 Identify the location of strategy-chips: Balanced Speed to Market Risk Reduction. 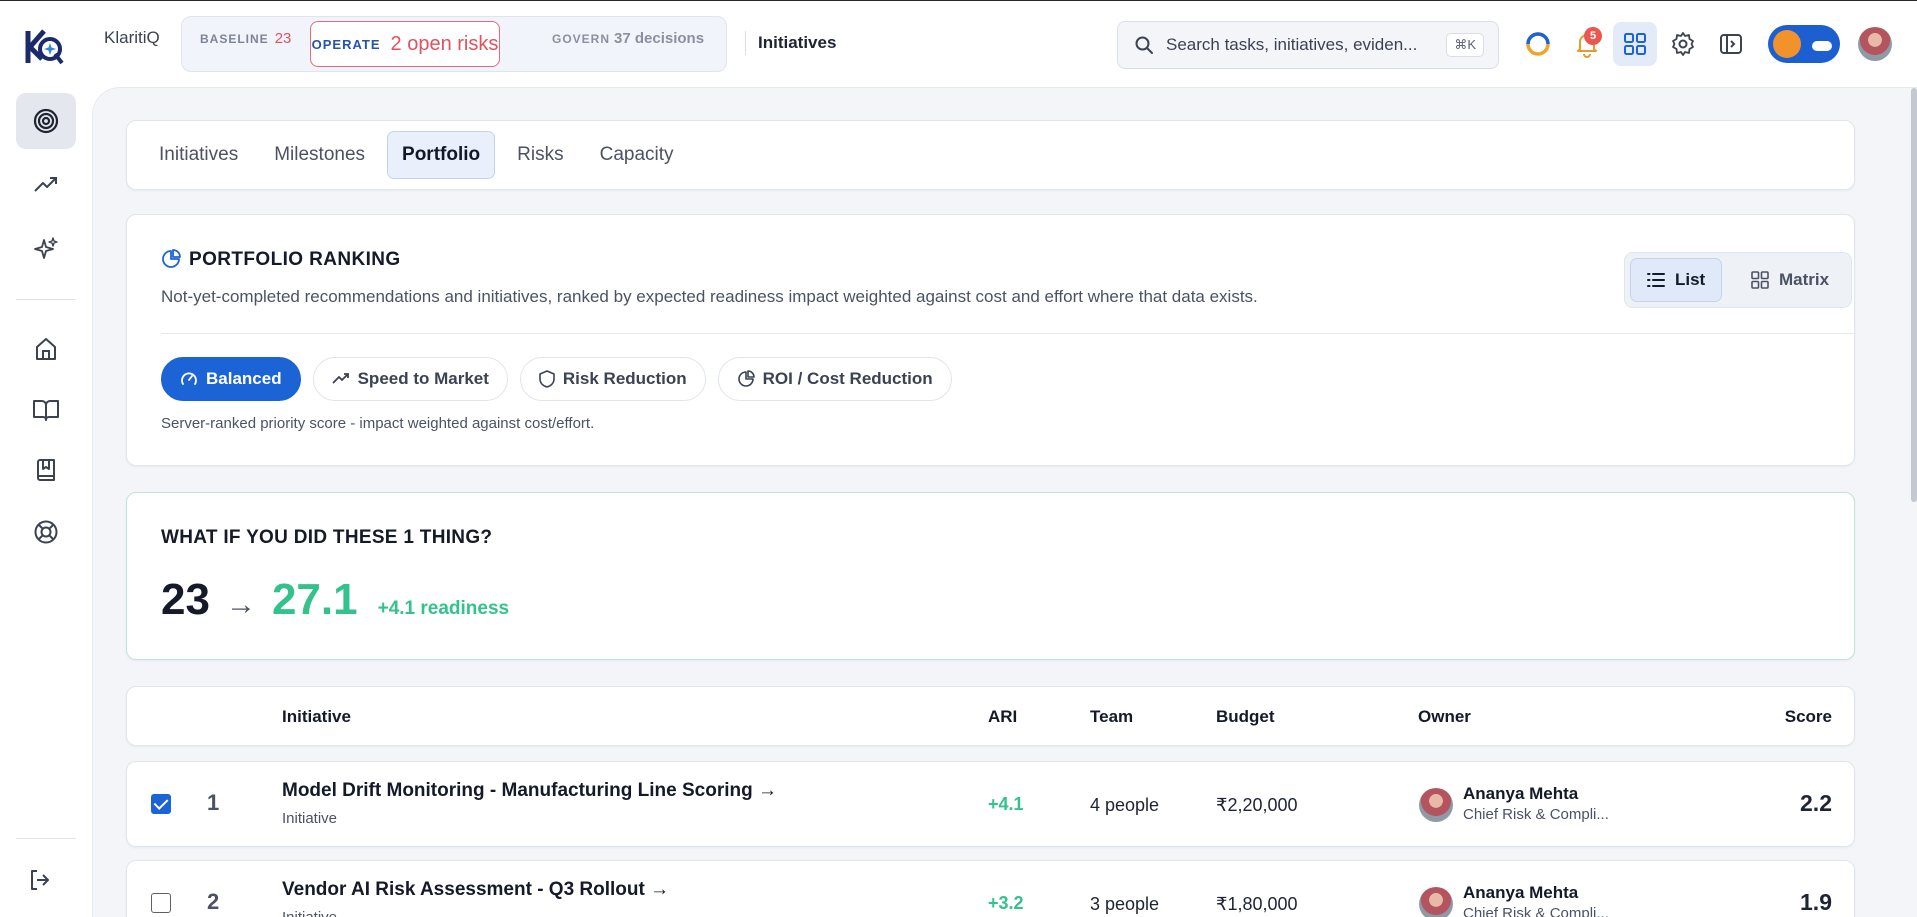
(556, 379).